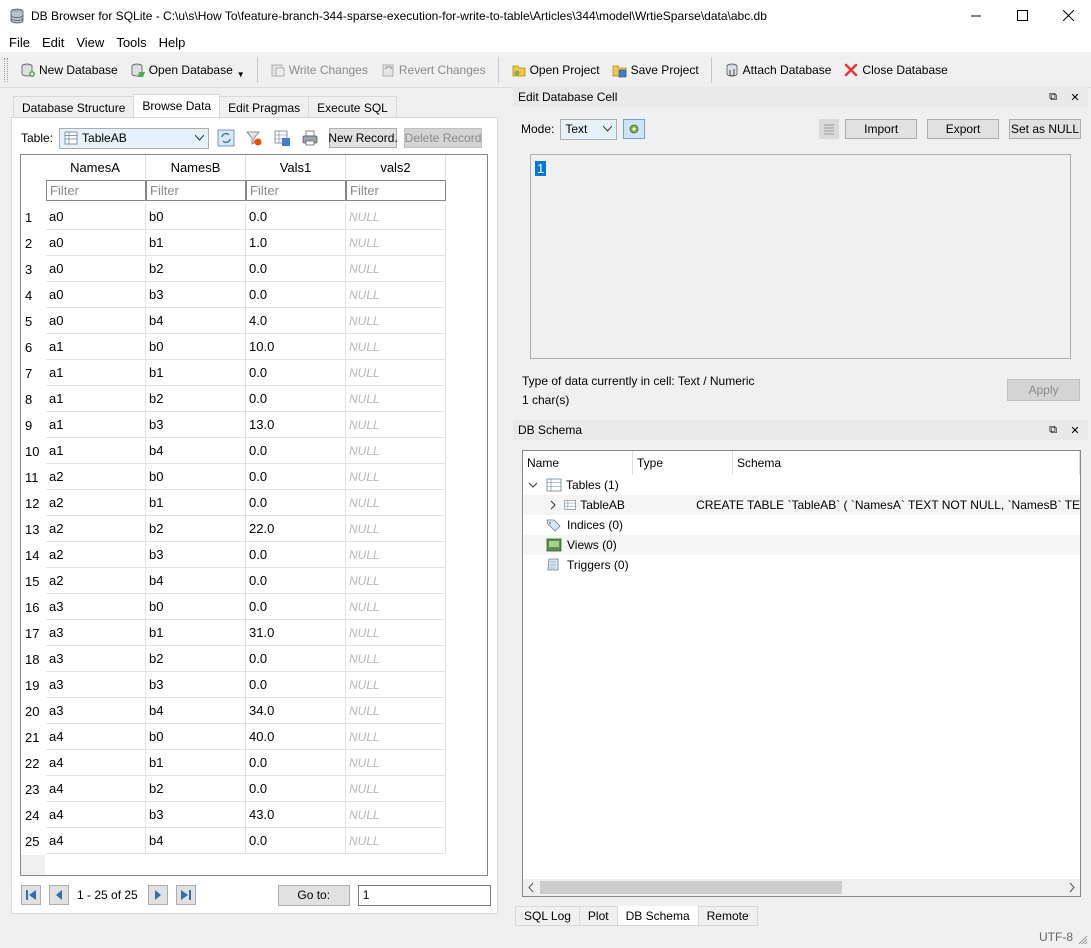 The height and width of the screenshot is (948, 1091). I want to click on chevron-down-icon, so click(533, 485).